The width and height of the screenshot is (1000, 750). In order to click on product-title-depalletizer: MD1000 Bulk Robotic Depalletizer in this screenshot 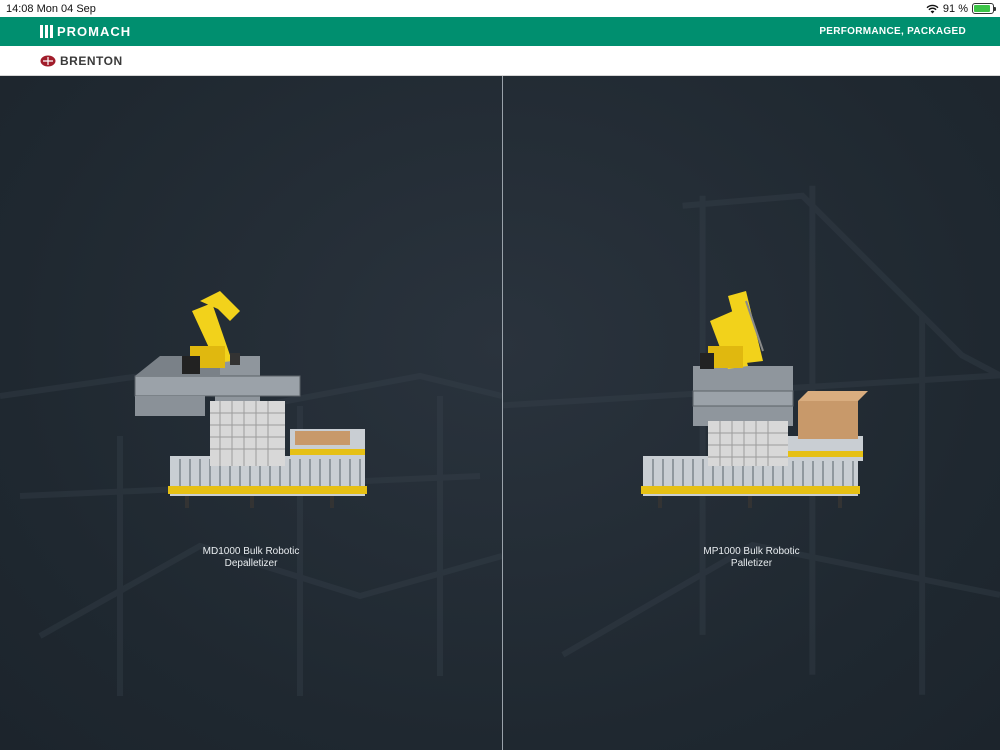, I will do `click(251, 558)`.